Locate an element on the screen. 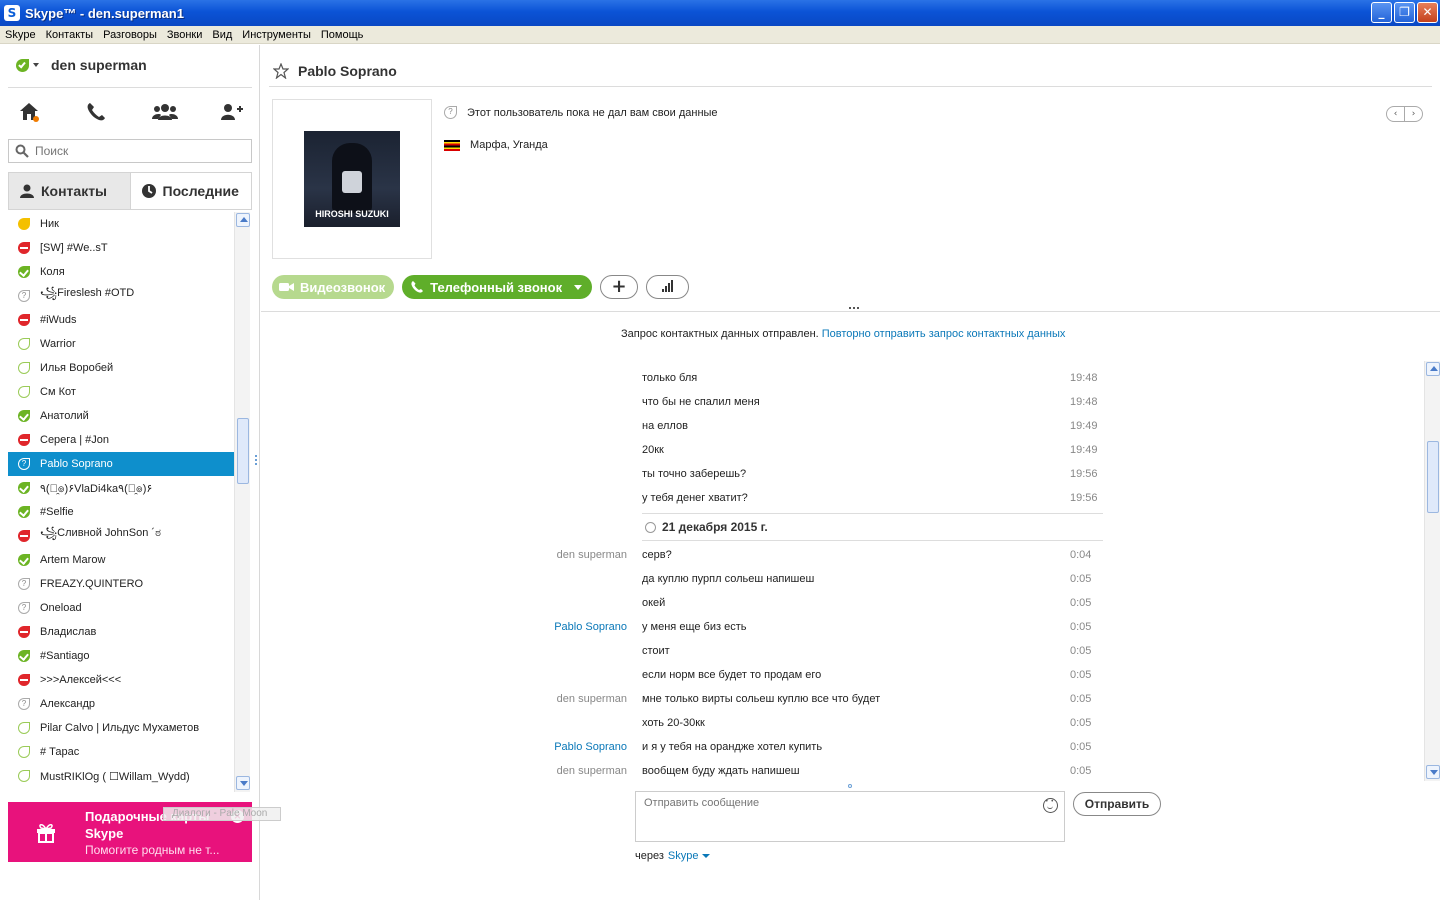 The width and height of the screenshot is (1440, 900). contact-list-item: # Тарас is located at coordinates (121, 752).